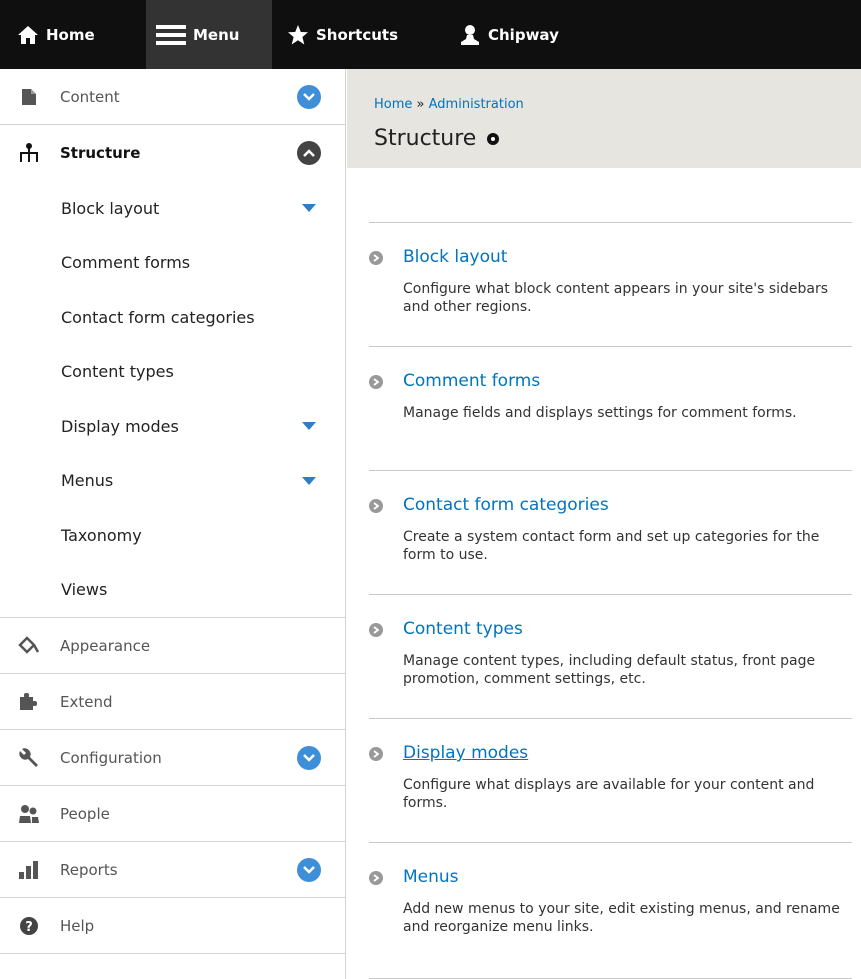 The height and width of the screenshot is (979, 861). What do you see at coordinates (172, 646) in the screenshot?
I see `sidebar-item-appearance: Appearance` at bounding box center [172, 646].